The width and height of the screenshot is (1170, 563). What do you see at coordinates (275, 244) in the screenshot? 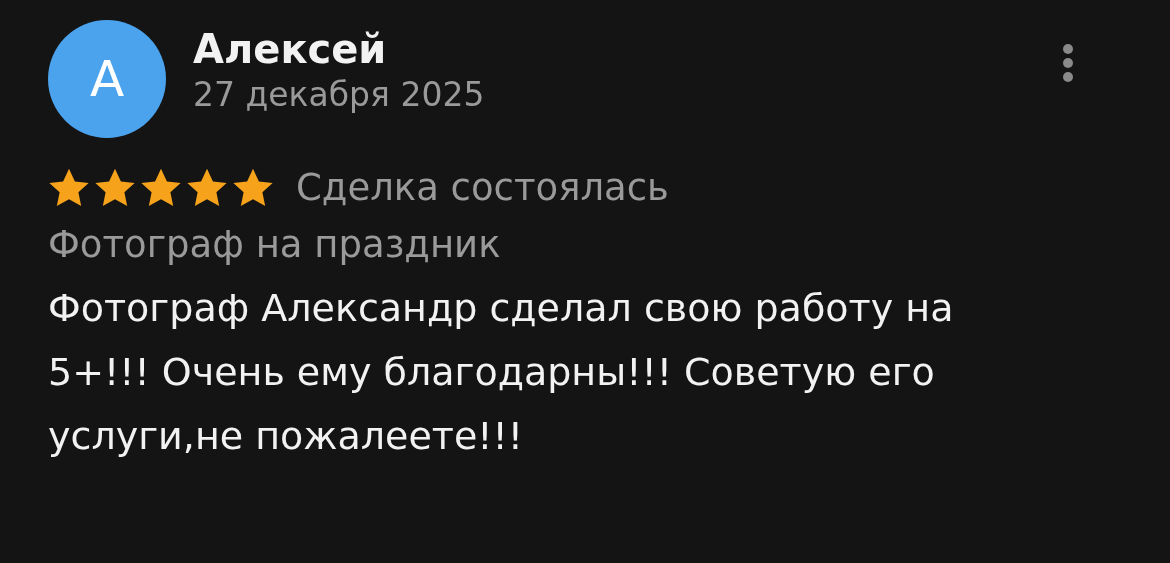
I see `service-name: Фотограф на праздник` at bounding box center [275, 244].